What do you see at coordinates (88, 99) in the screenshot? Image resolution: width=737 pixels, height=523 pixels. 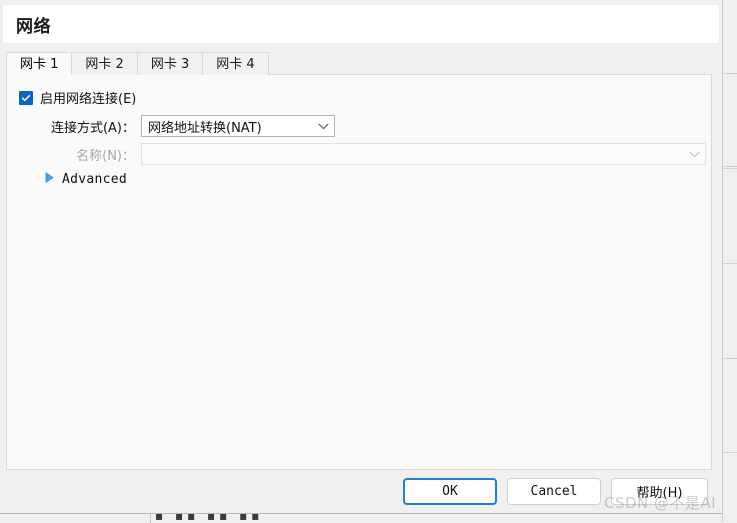 I see `enable-network-label: 启用网络连接(E)` at bounding box center [88, 99].